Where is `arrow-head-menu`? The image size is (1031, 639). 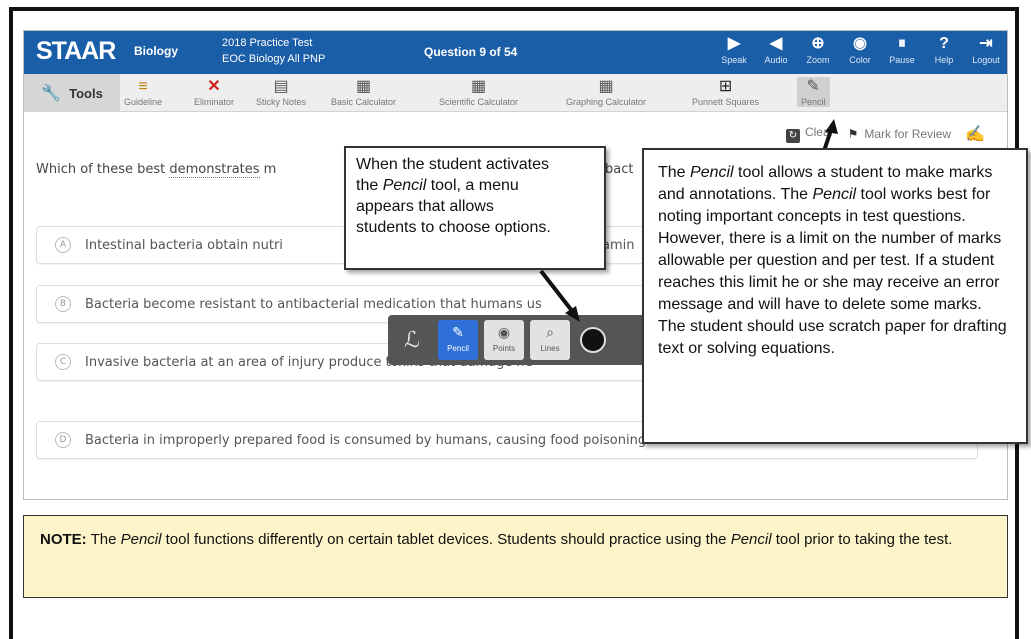
arrow-head-menu is located at coordinates (572, 314).